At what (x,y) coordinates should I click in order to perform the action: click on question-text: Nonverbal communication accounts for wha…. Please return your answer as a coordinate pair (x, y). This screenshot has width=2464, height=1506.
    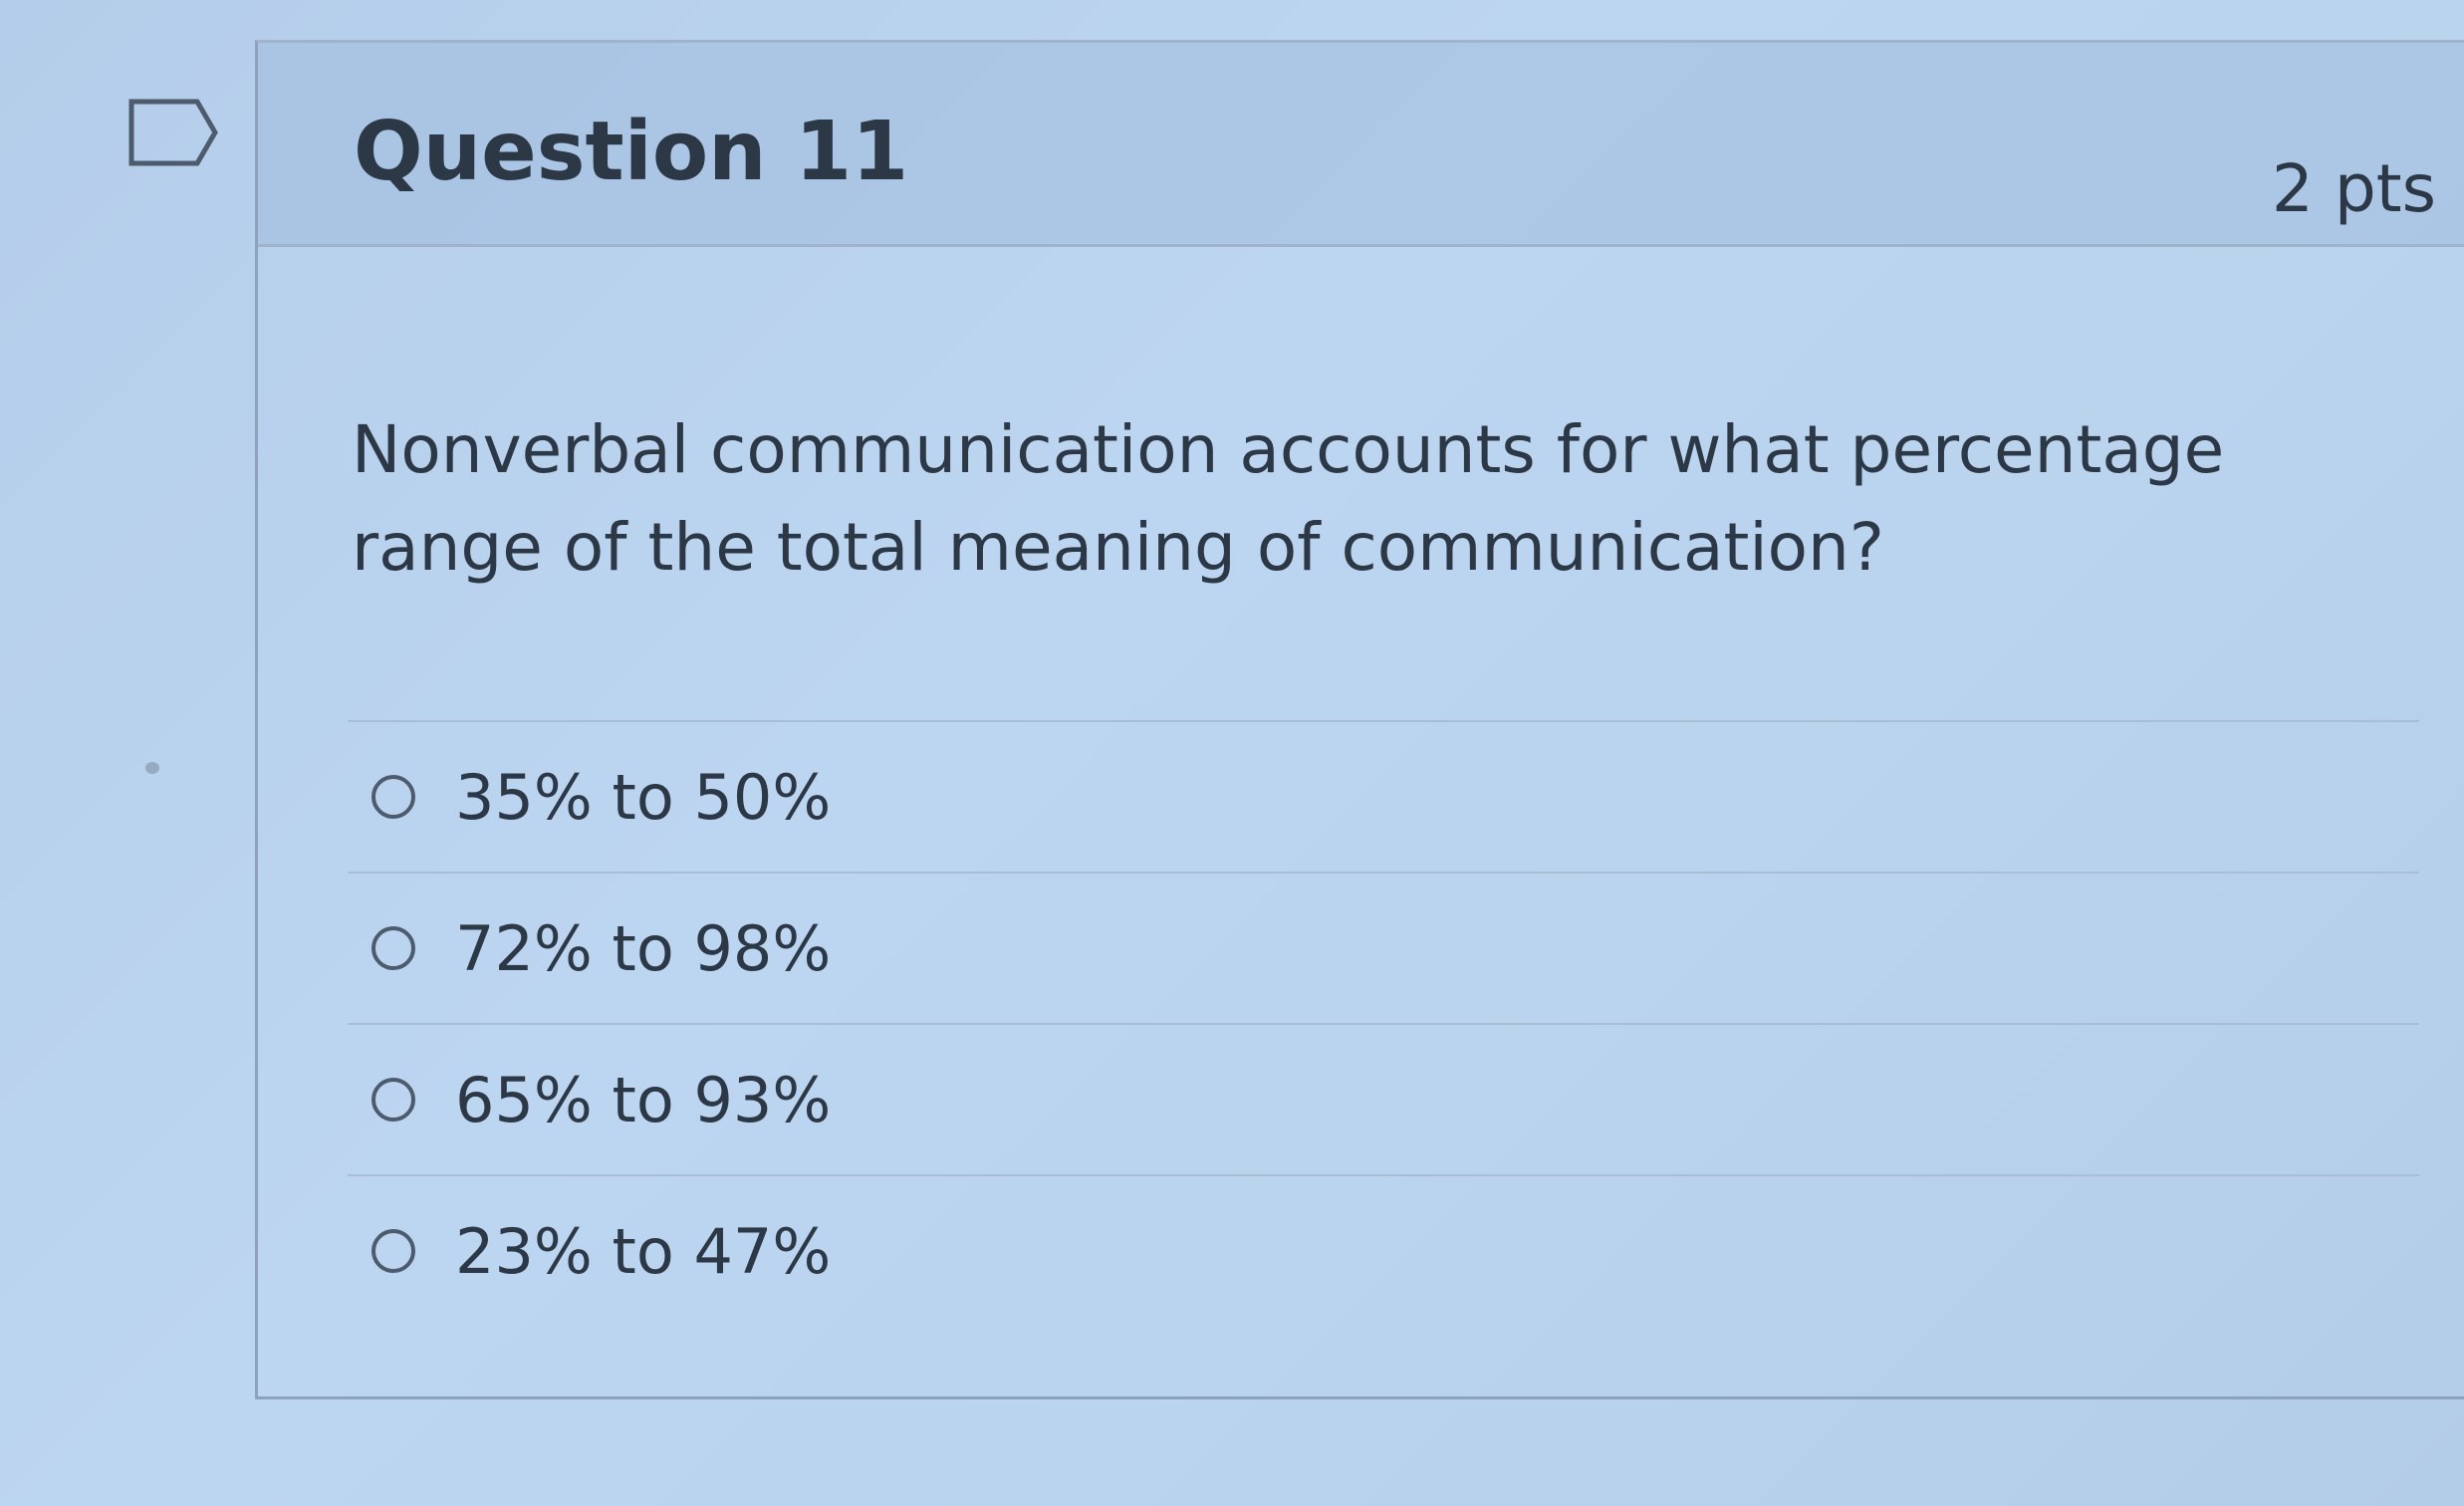
    Looking at the image, I should click on (1288, 498).